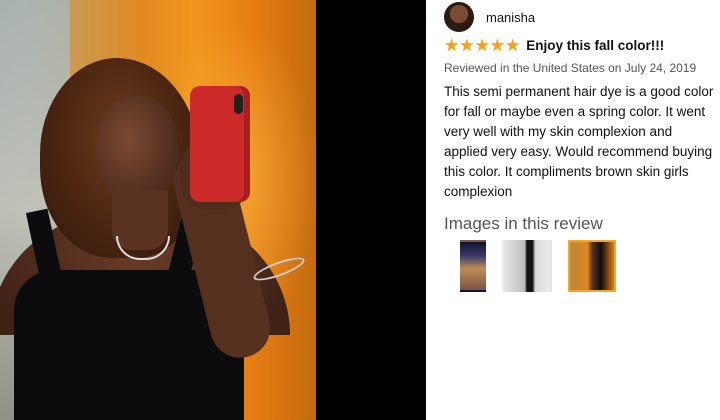 The width and height of the screenshot is (720, 420). I want to click on photo-phone, so click(220, 144).